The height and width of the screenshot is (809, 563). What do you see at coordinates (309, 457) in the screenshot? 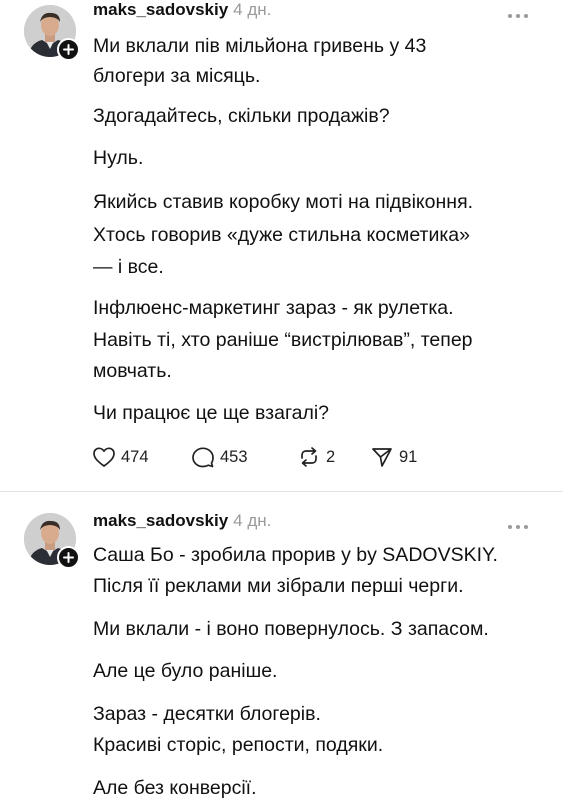
I see `repost-icon` at bounding box center [309, 457].